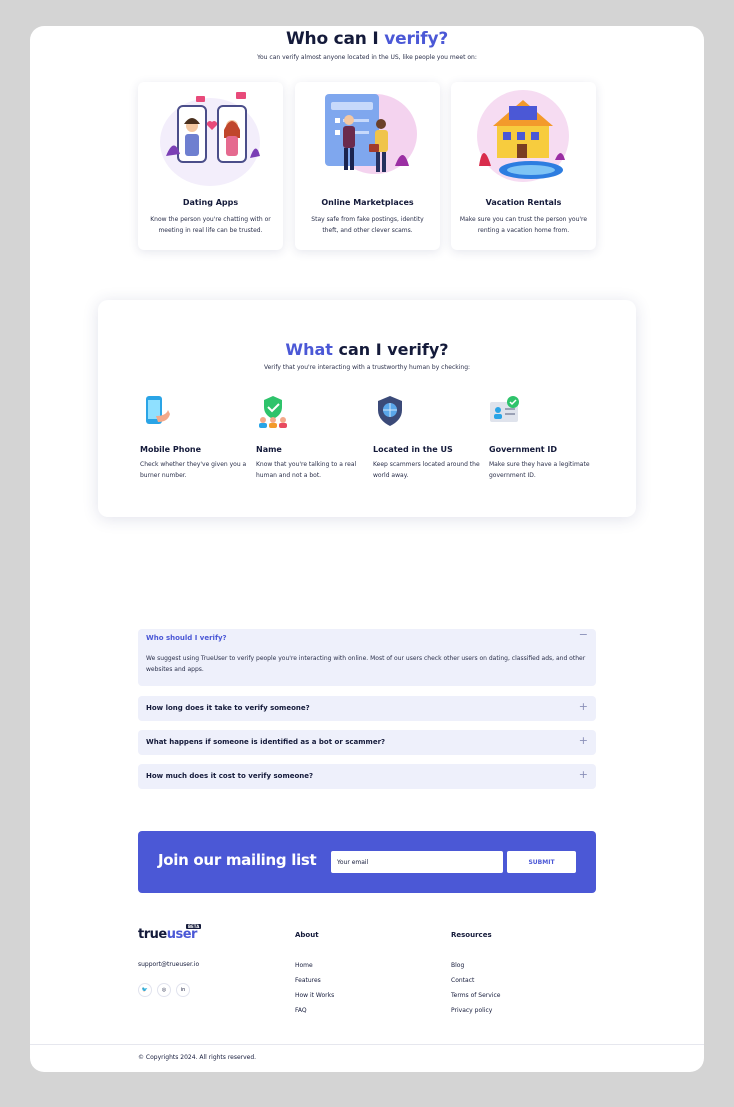 This screenshot has height=1107, width=734. What do you see at coordinates (390, 349) in the screenshot?
I see `what-title-text: can I verify?` at bounding box center [390, 349].